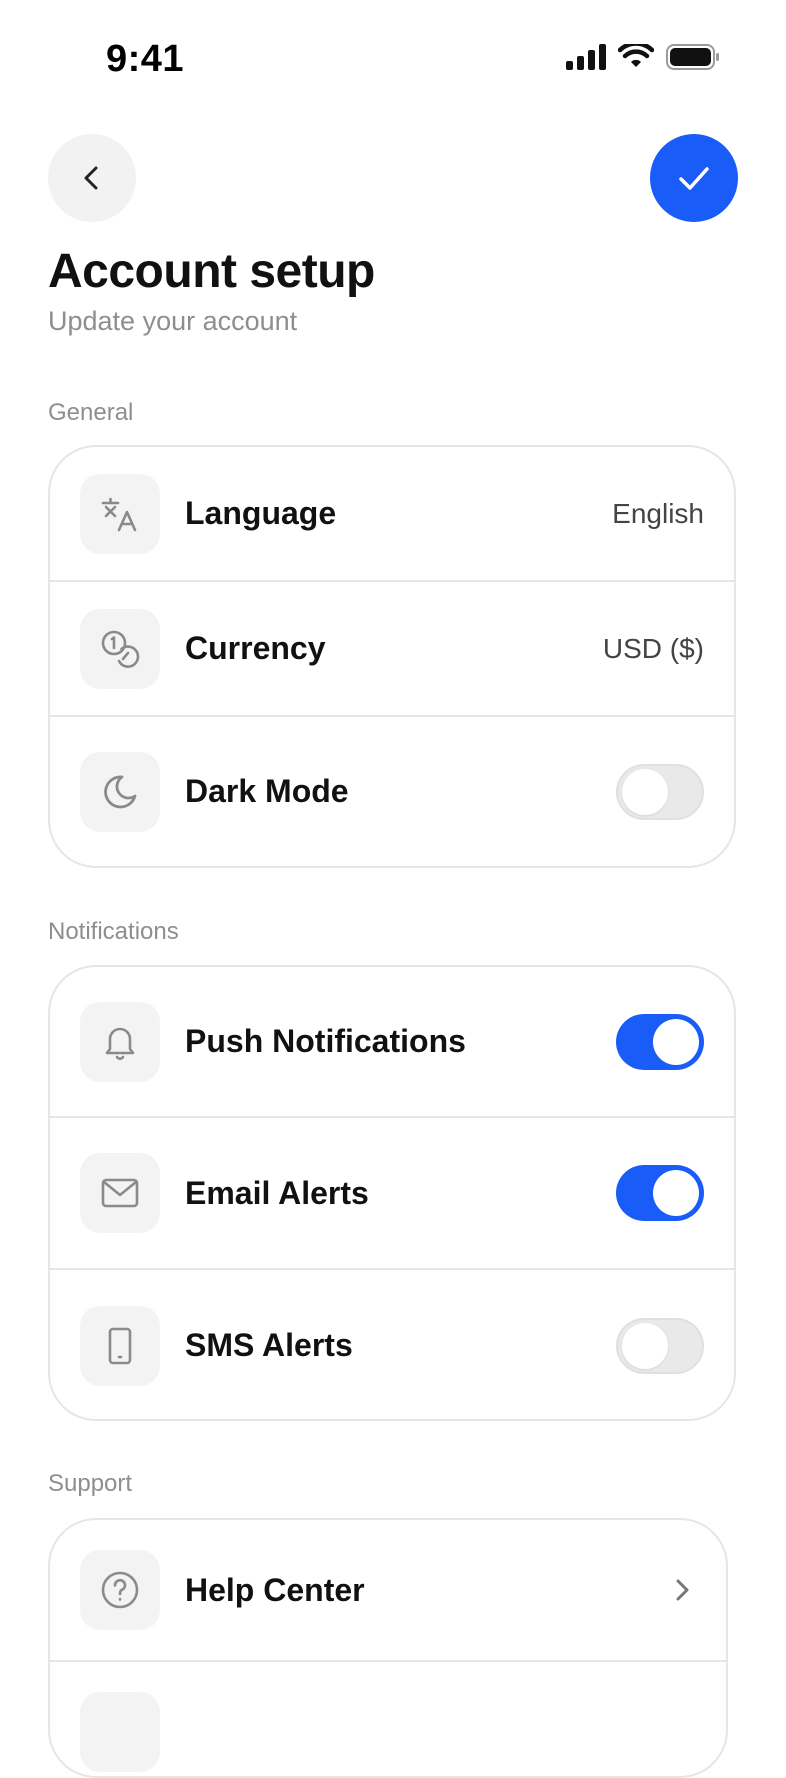  What do you see at coordinates (653, 648) in the screenshot?
I see `currency-value: USD ($)` at bounding box center [653, 648].